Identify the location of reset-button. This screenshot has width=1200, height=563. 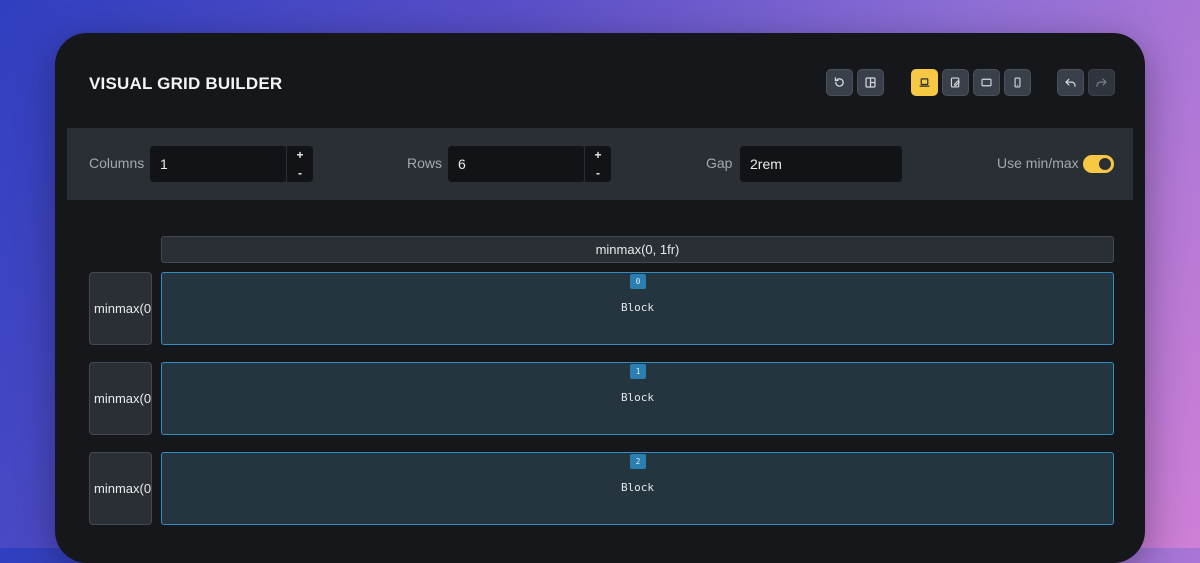
(839, 82).